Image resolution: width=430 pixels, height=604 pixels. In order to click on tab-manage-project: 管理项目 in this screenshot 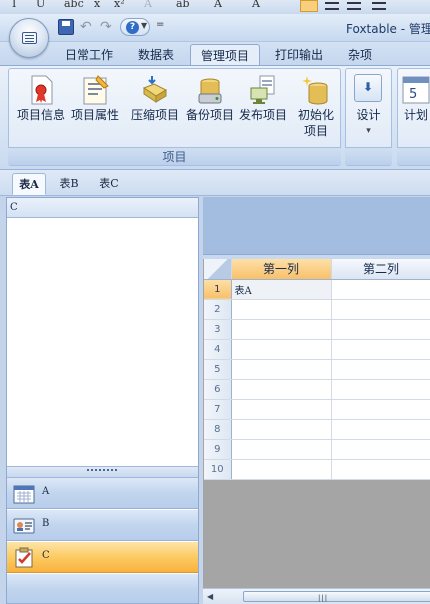, I will do `click(225, 55)`.